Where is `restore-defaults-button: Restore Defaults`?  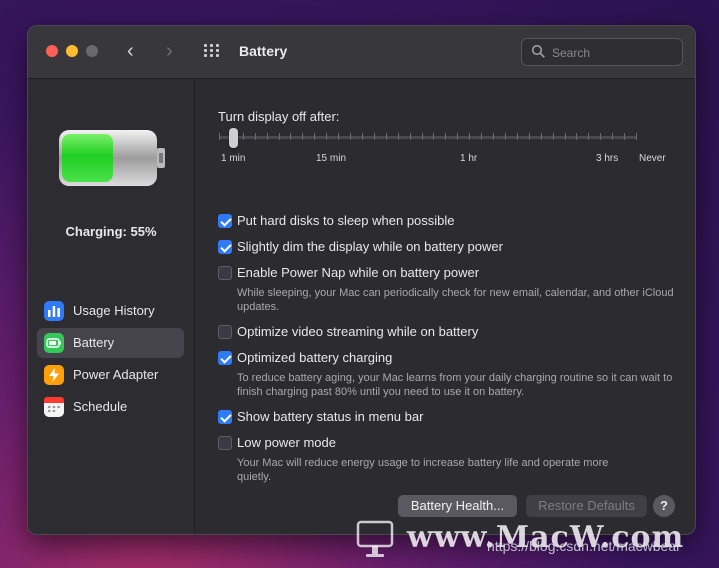
restore-defaults-button: Restore Defaults is located at coordinates (586, 506).